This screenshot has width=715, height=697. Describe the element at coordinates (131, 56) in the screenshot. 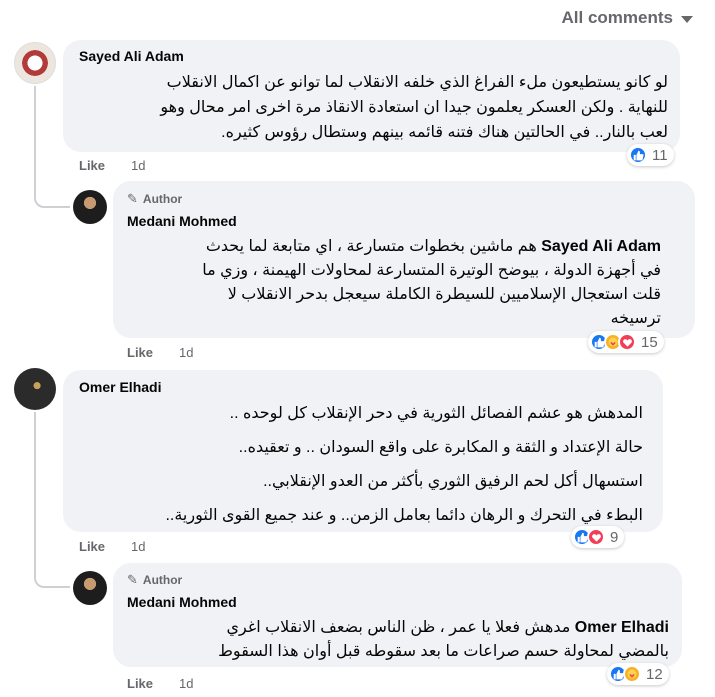

I see `comment-author-name: Sayed Ali Adam` at that location.